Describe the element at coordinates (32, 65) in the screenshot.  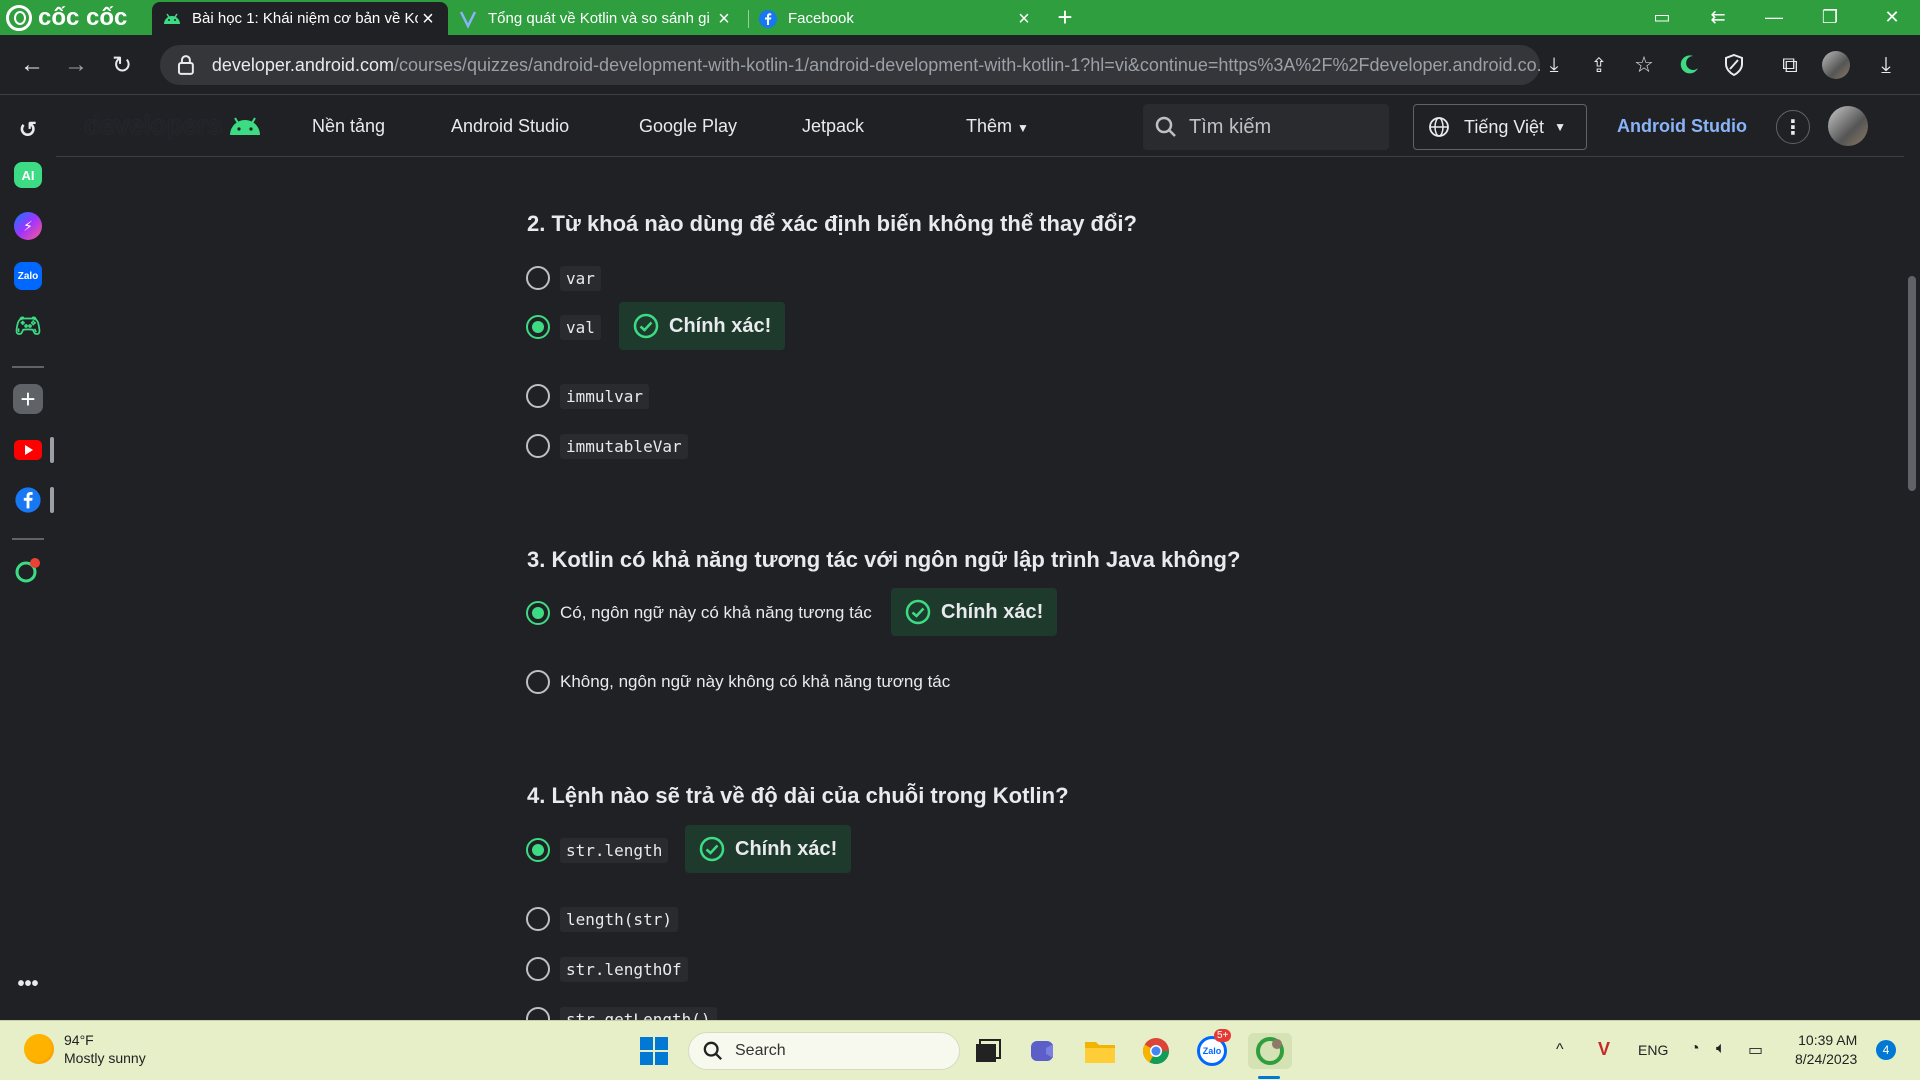
I see `back-button: ←` at that location.